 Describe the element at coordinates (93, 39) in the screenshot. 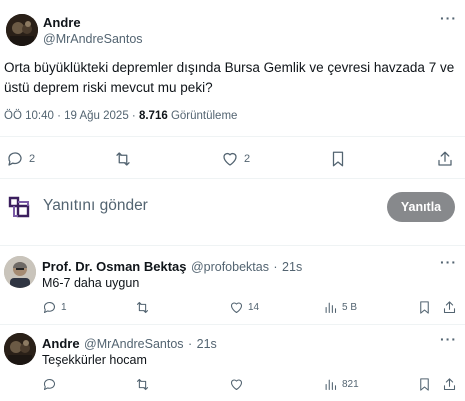

I see `author-handle: @MrAndreSantos` at that location.